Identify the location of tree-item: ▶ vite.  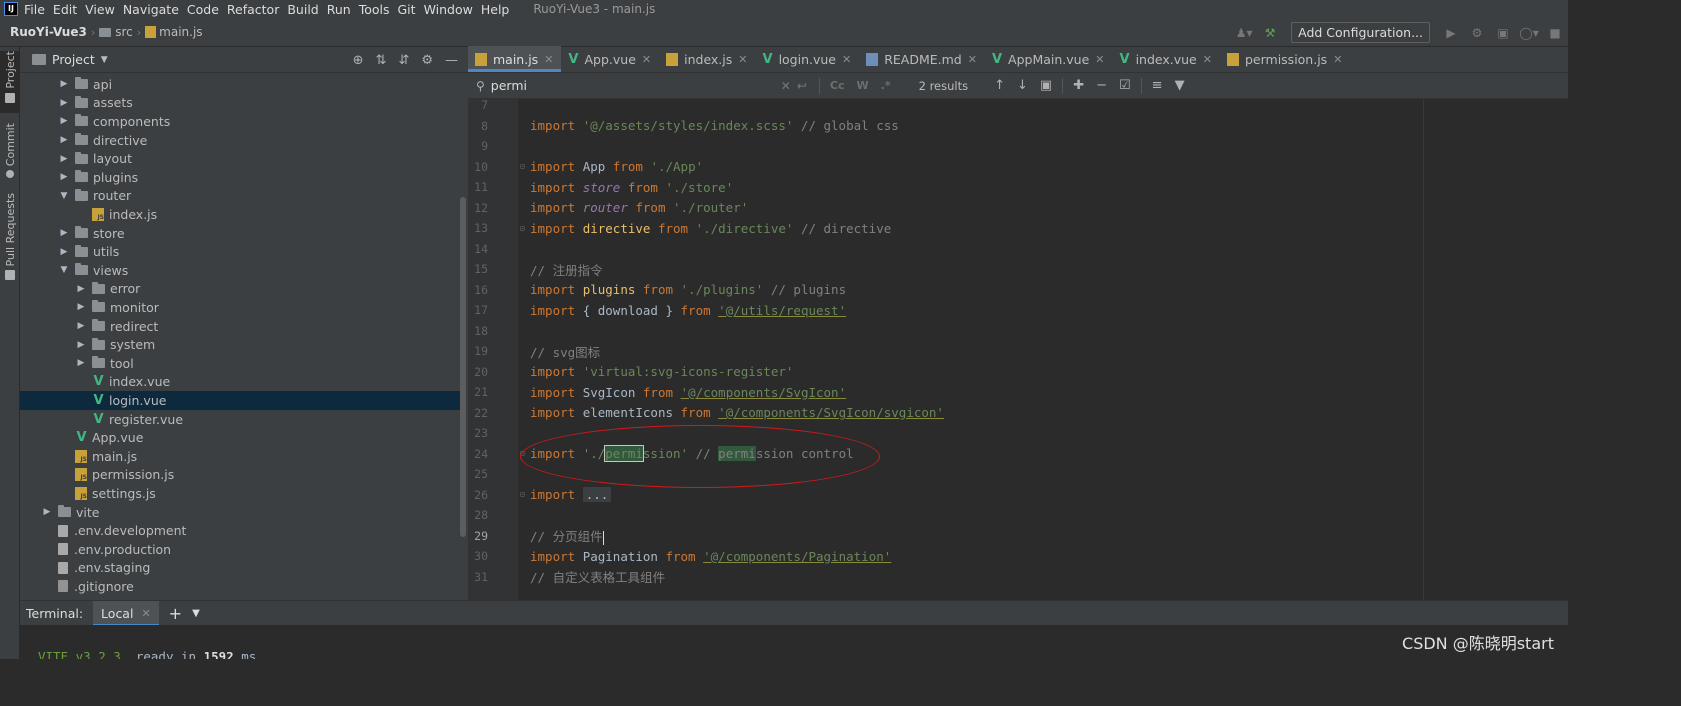
(240, 512).